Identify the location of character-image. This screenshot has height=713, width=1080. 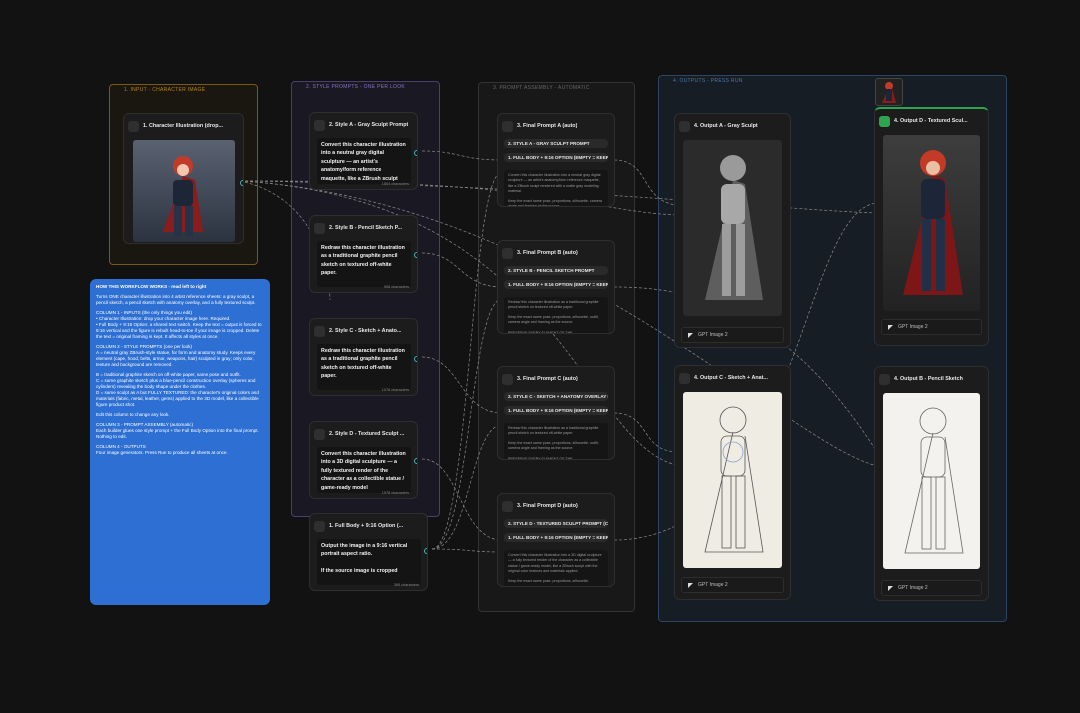
(184, 191).